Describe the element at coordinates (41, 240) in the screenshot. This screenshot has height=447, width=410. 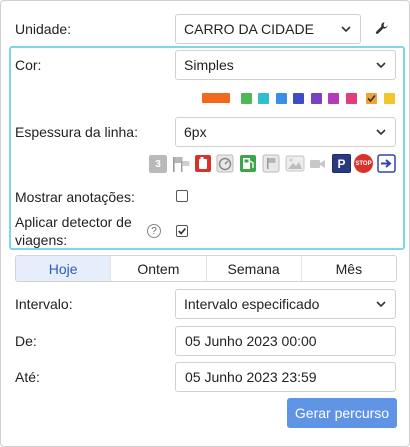
I see `trip-detector-label-line2: viagens:` at that location.